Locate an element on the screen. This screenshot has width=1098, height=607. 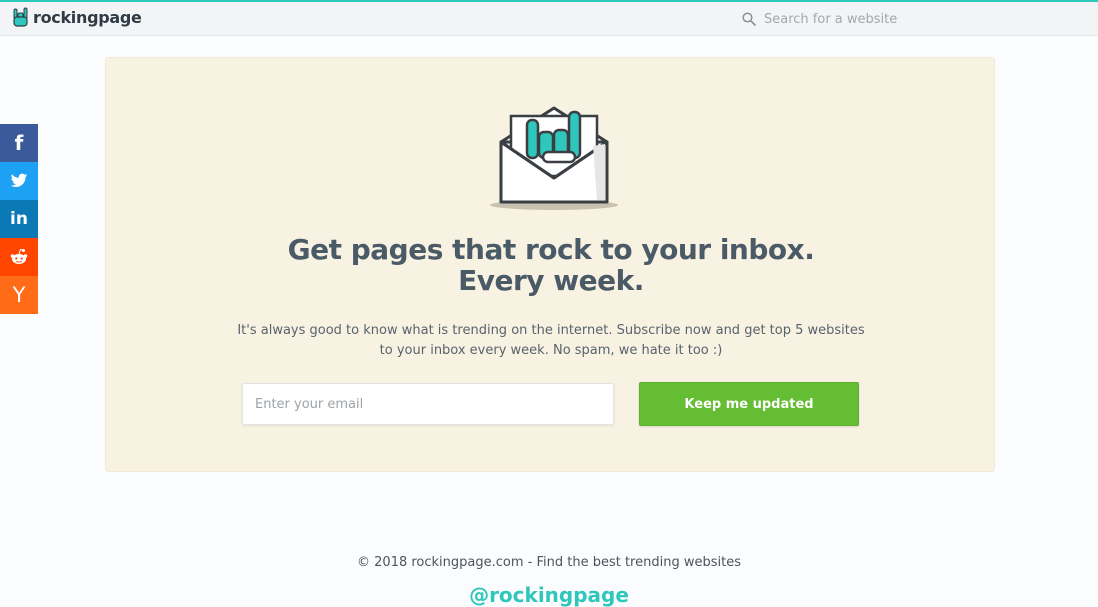
reddit-share-button is located at coordinates (19, 257).